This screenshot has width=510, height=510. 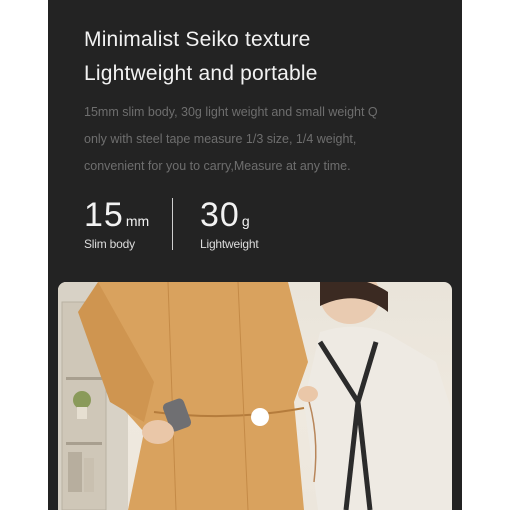 I want to click on vase-icon, so click(x=82, y=413).